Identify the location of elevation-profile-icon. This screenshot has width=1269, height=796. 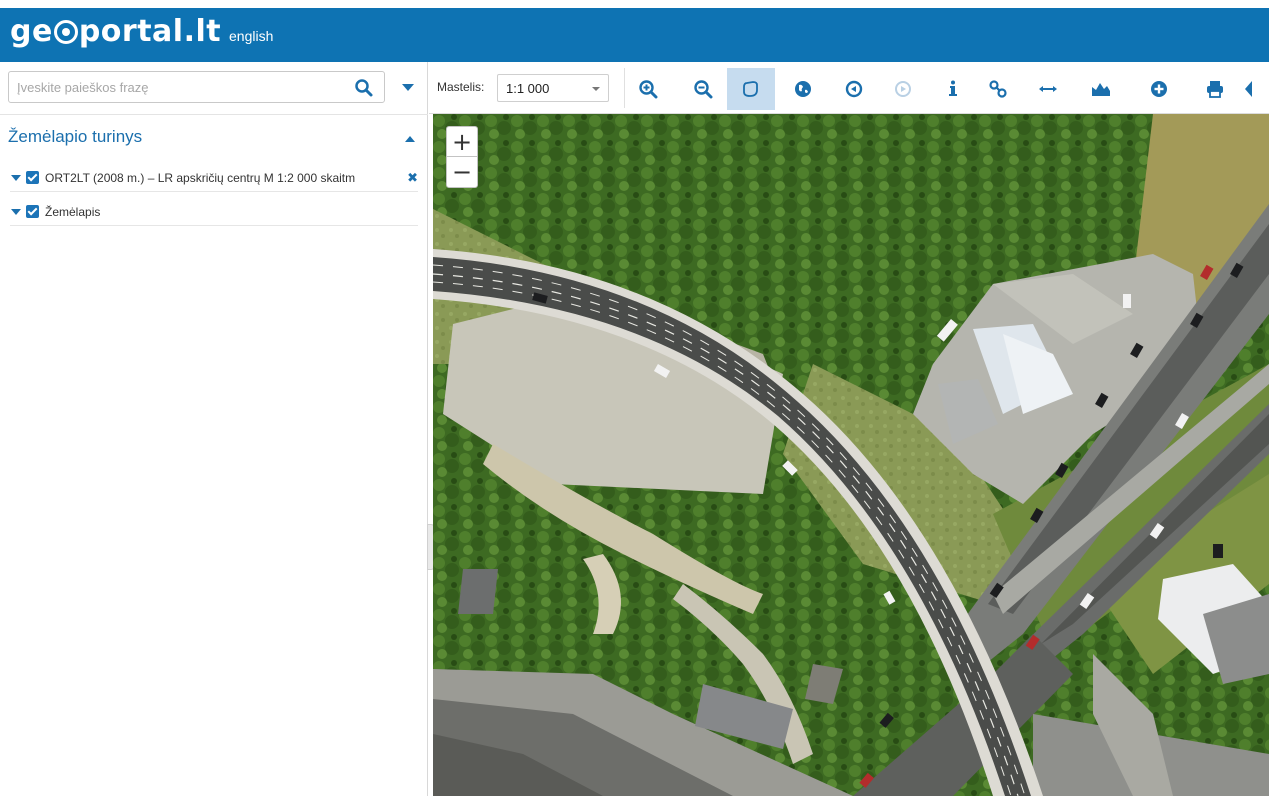
(1101, 89).